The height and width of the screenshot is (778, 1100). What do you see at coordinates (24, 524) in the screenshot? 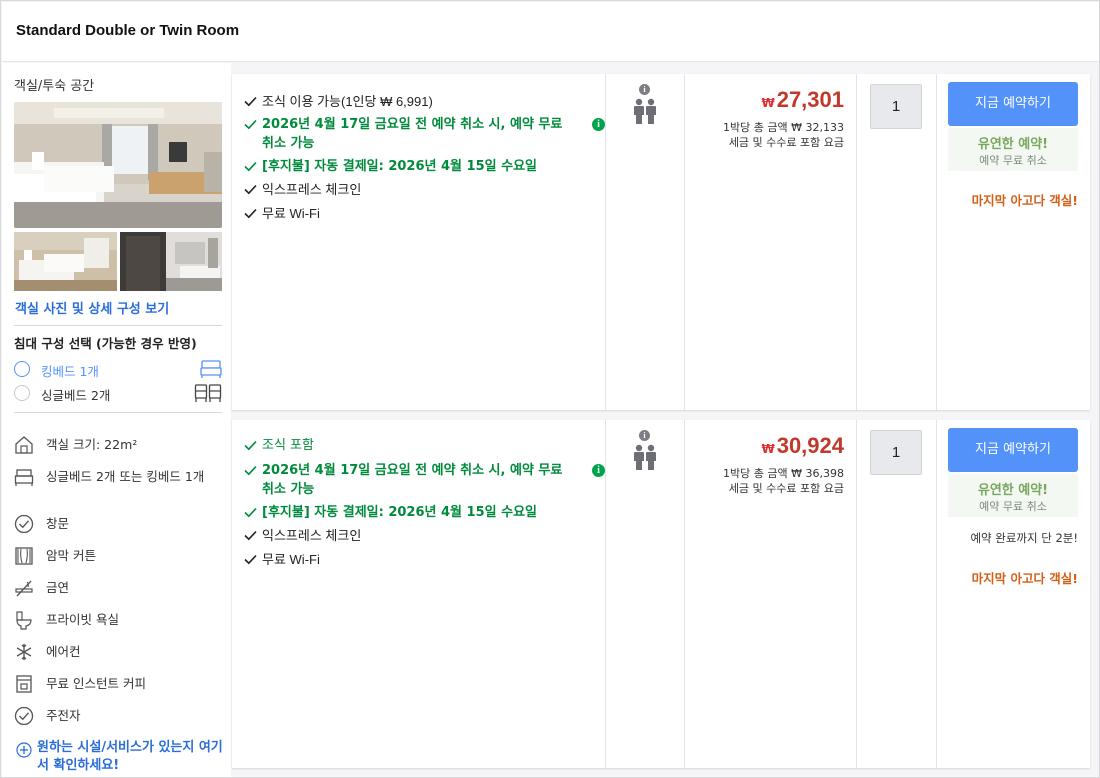
I see `window-check-icon` at bounding box center [24, 524].